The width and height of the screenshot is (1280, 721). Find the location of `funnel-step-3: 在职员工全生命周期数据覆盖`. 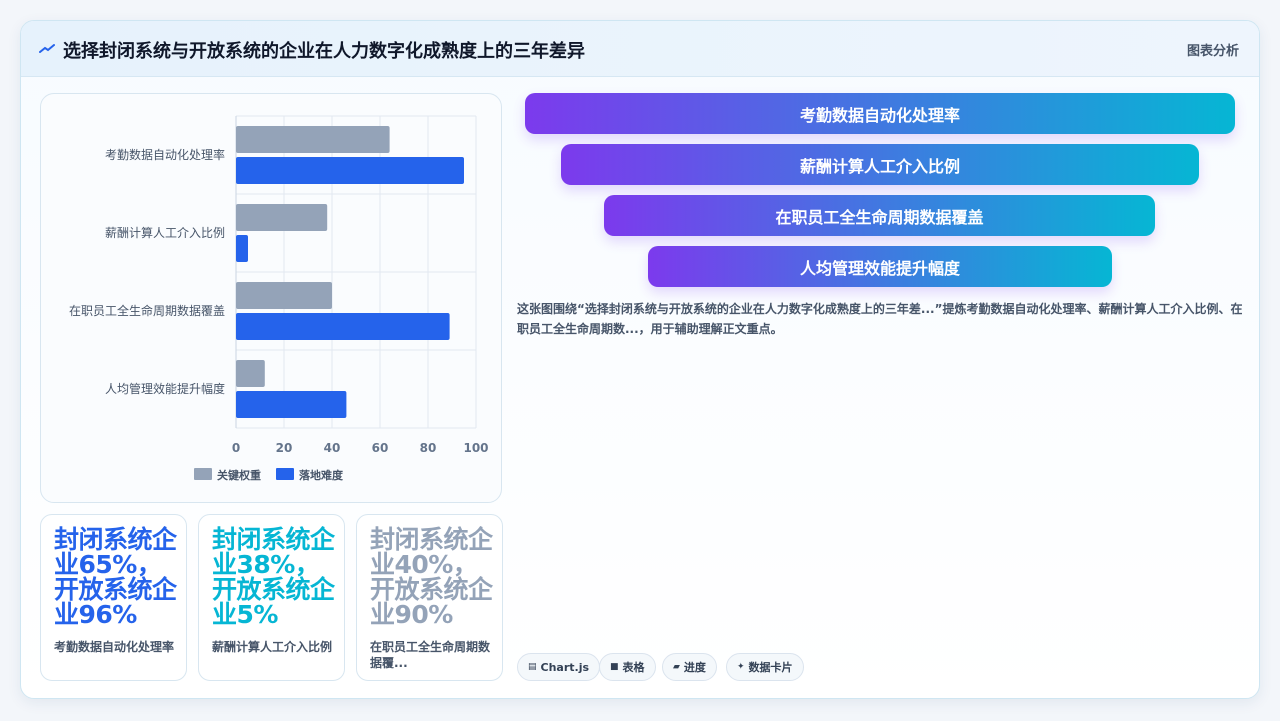

funnel-step-3: 在职员工全生命周期数据覆盖 is located at coordinates (879, 215).